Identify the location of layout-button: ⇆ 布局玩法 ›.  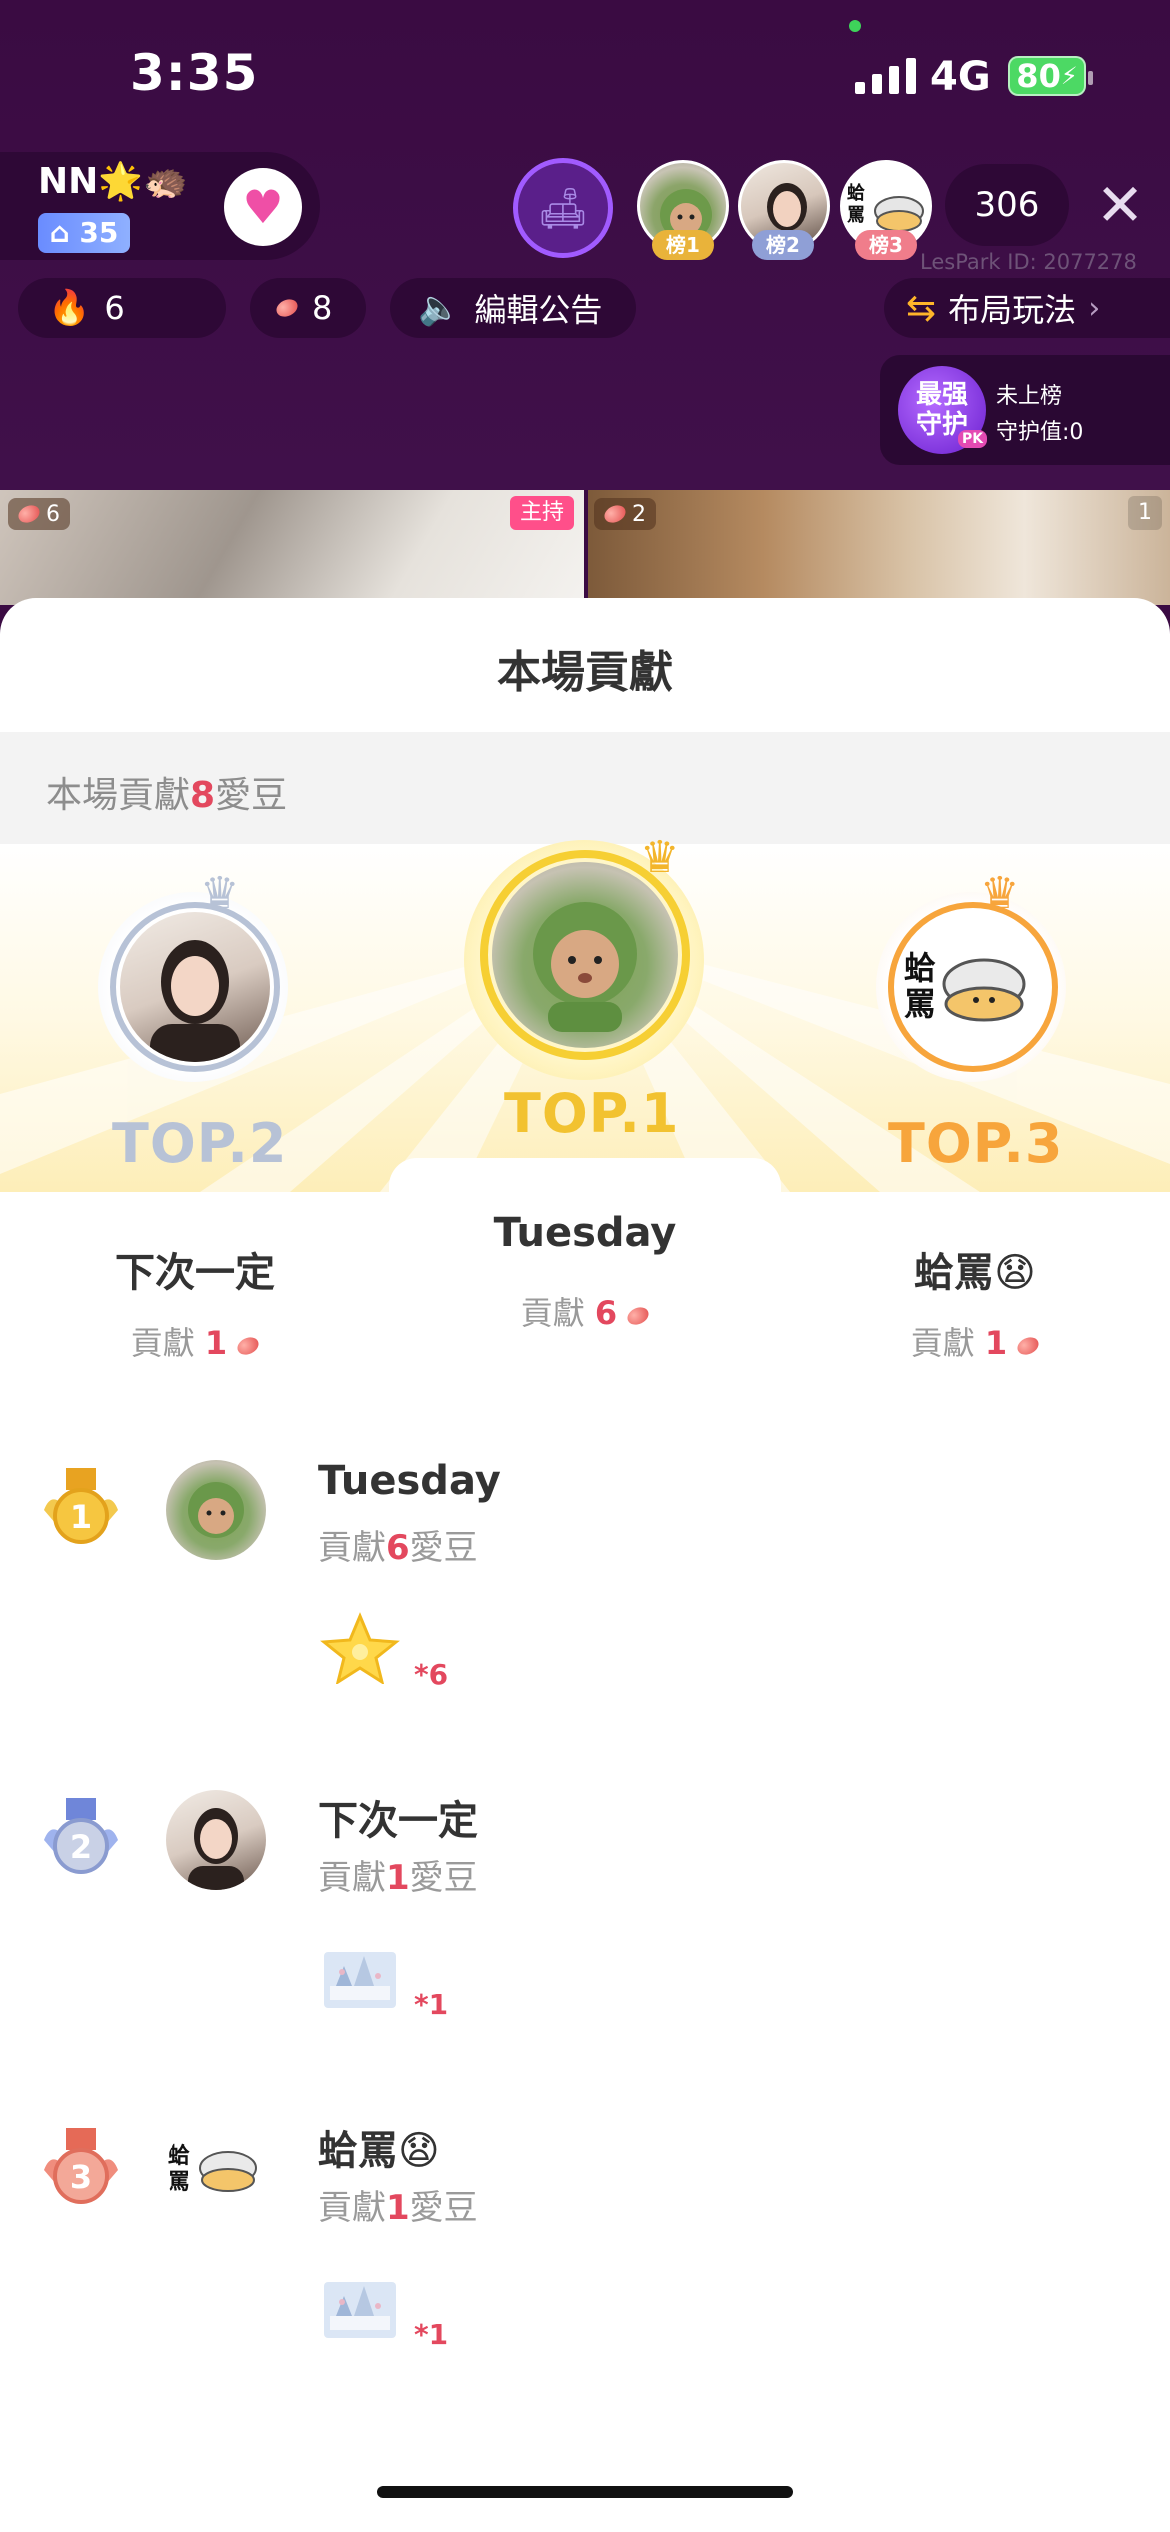
(1027, 308).